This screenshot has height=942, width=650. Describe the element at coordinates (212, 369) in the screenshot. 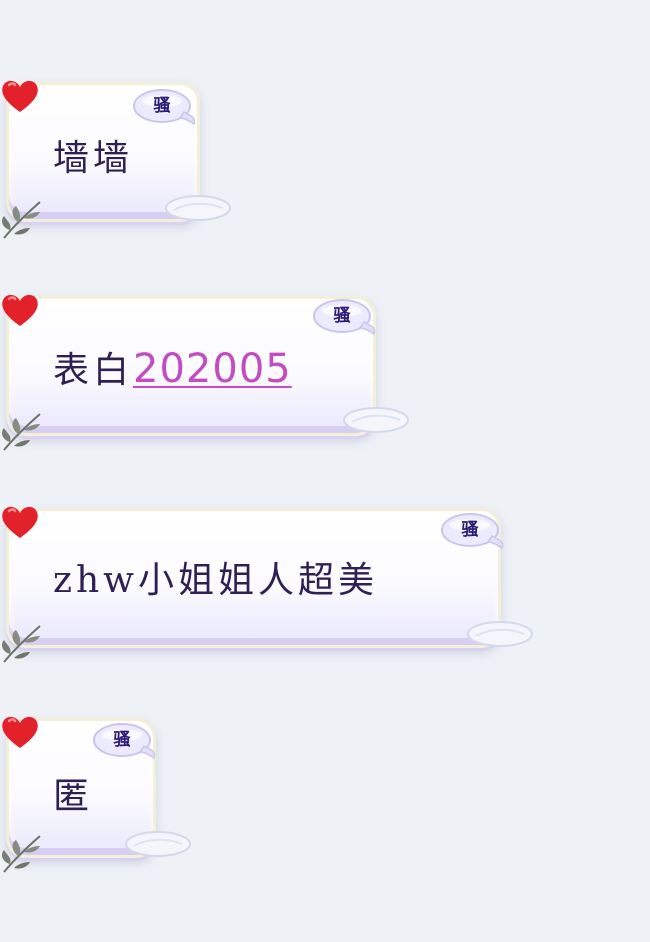

I see `message-link: 202005` at that location.